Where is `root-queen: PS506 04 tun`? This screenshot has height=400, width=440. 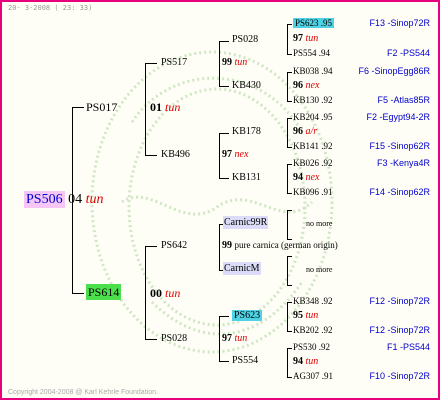 root-queen: PS506 04 tun is located at coordinates (64, 199).